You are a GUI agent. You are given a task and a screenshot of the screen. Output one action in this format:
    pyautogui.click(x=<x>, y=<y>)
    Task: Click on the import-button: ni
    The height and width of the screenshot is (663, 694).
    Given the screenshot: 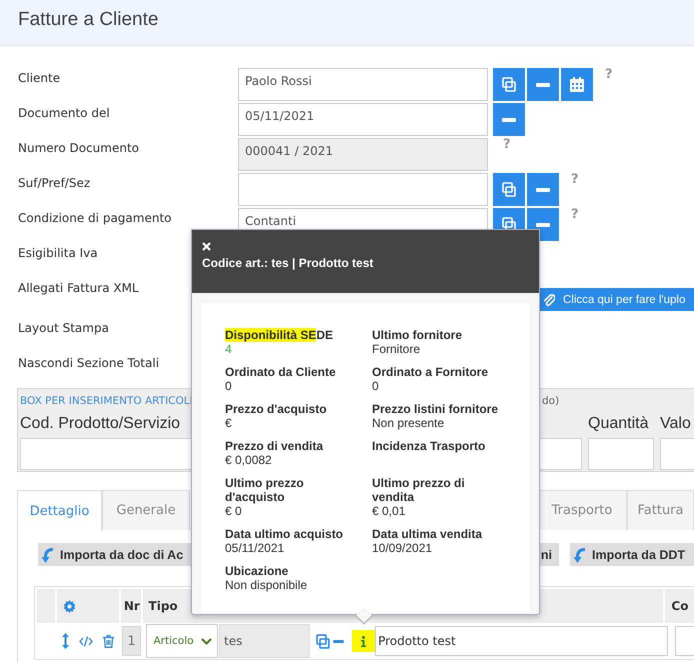 What is the action you would take?
    pyautogui.click(x=548, y=554)
    